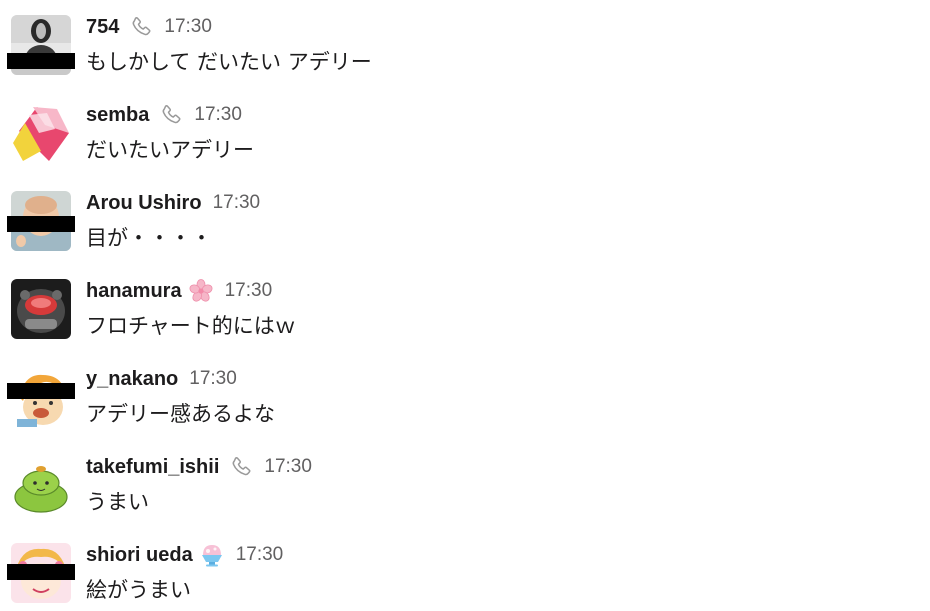 This screenshot has height=611, width=930. What do you see at coordinates (117, 115) in the screenshot?
I see `author-name: semba` at bounding box center [117, 115].